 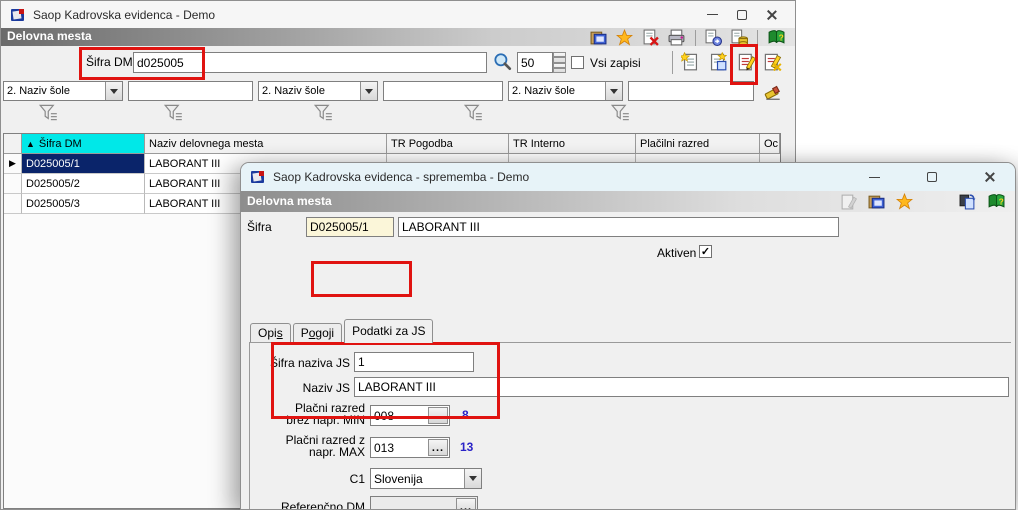 What do you see at coordinates (739, 37) in the screenshot?
I see `send-record-icon` at bounding box center [739, 37].